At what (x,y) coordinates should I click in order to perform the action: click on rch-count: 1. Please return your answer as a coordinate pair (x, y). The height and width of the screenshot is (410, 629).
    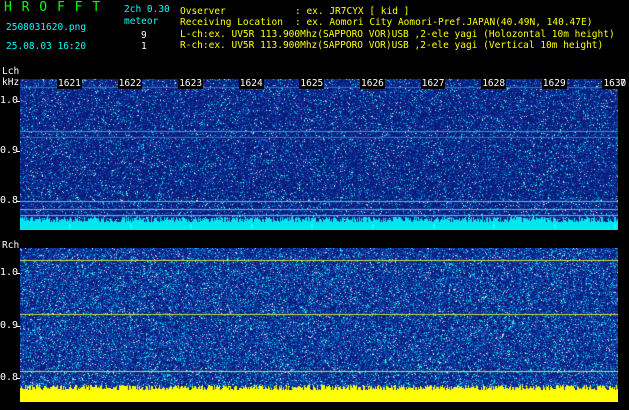
    Looking at the image, I should click on (144, 46).